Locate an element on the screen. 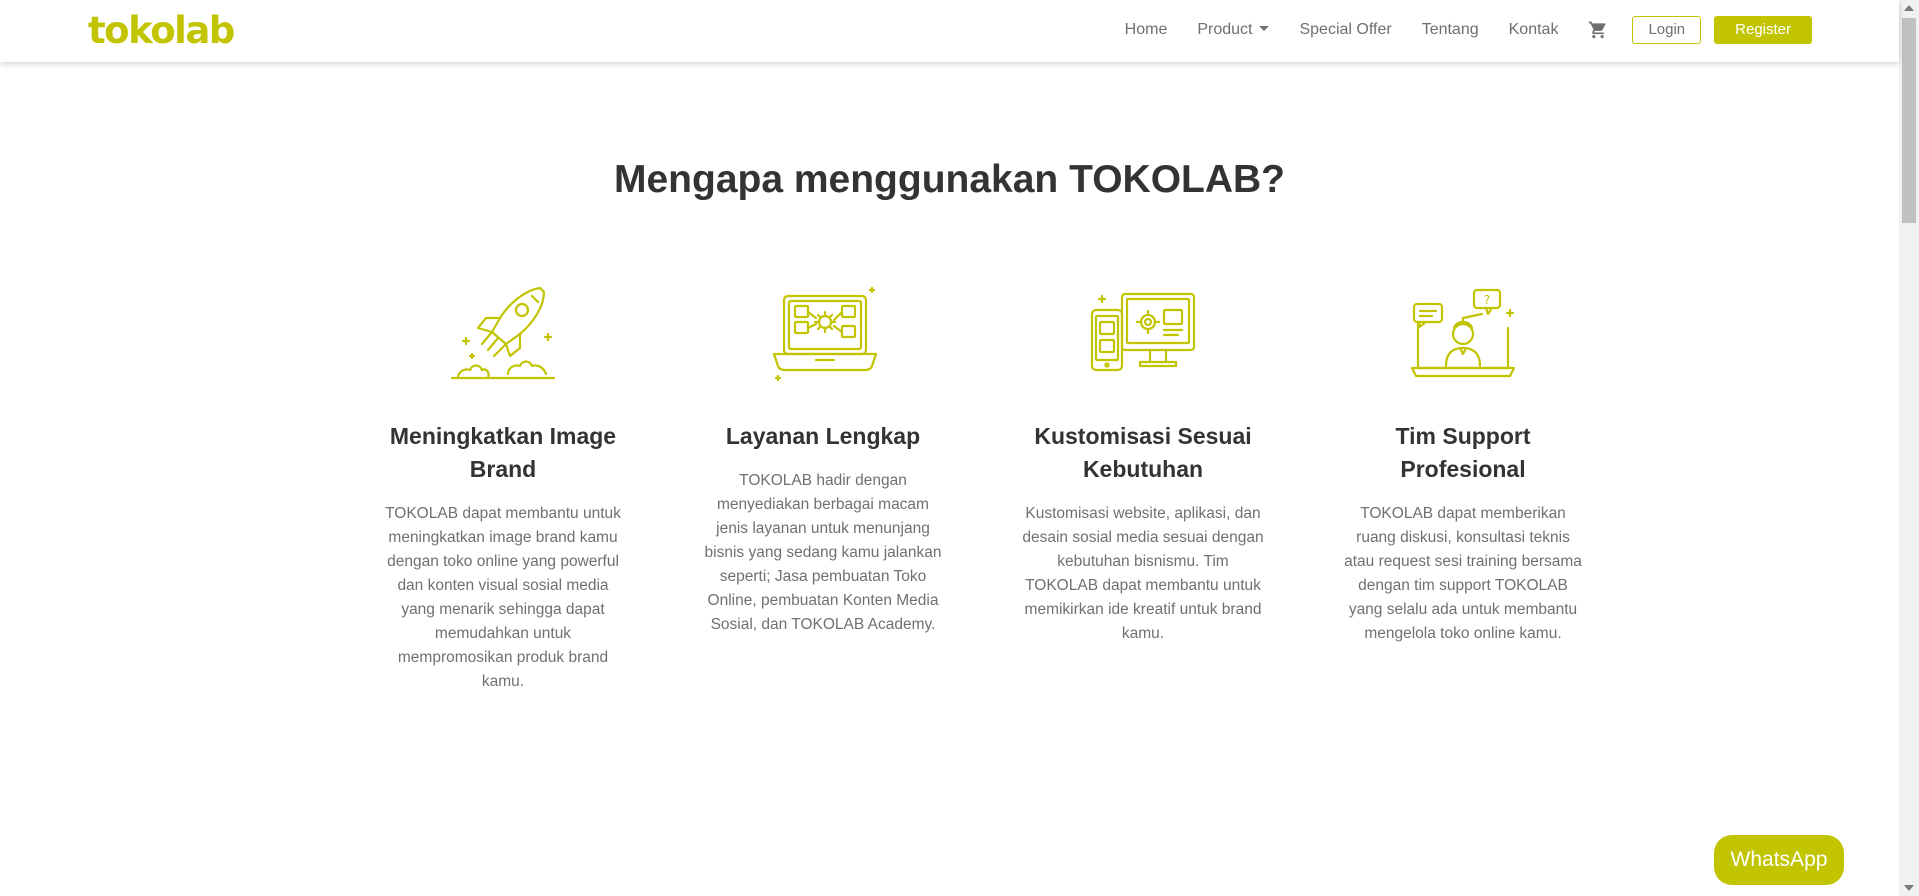 This screenshot has width=1919, height=896. scrollbar-thumb is located at coordinates (1909, 120).